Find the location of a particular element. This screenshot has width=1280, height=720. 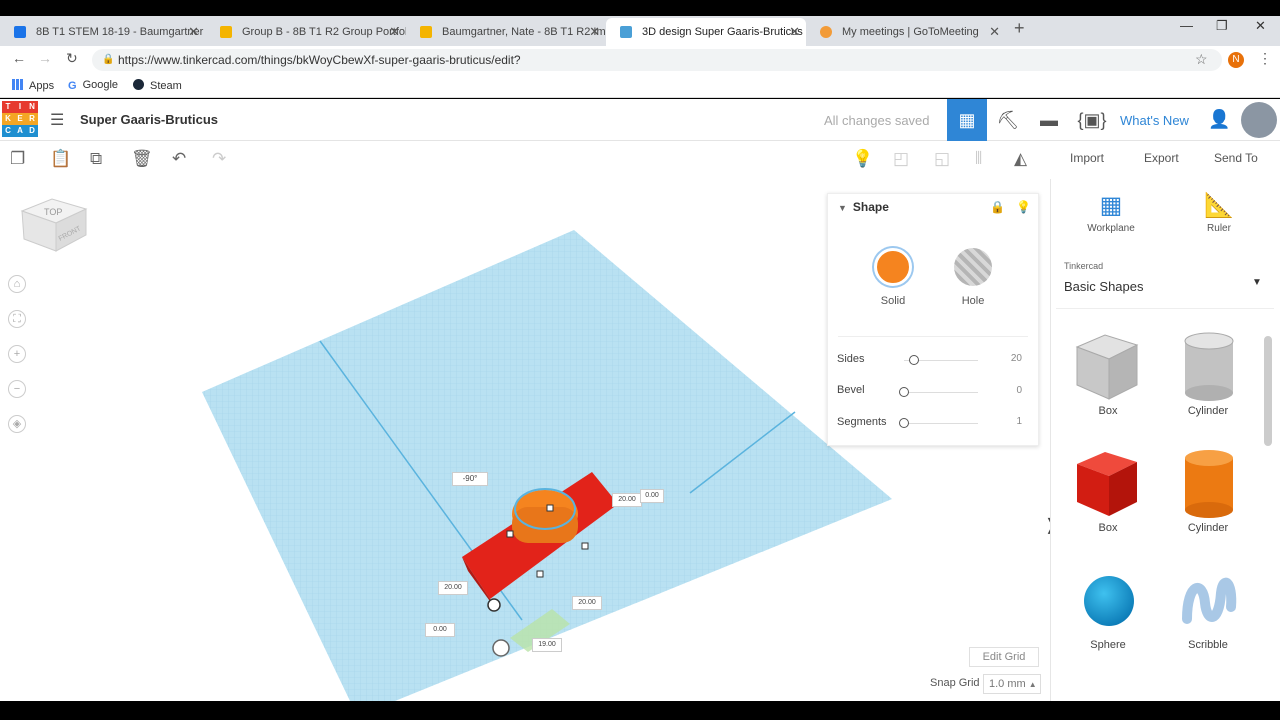

zoom-in-icon: + is located at coordinates (17, 354).